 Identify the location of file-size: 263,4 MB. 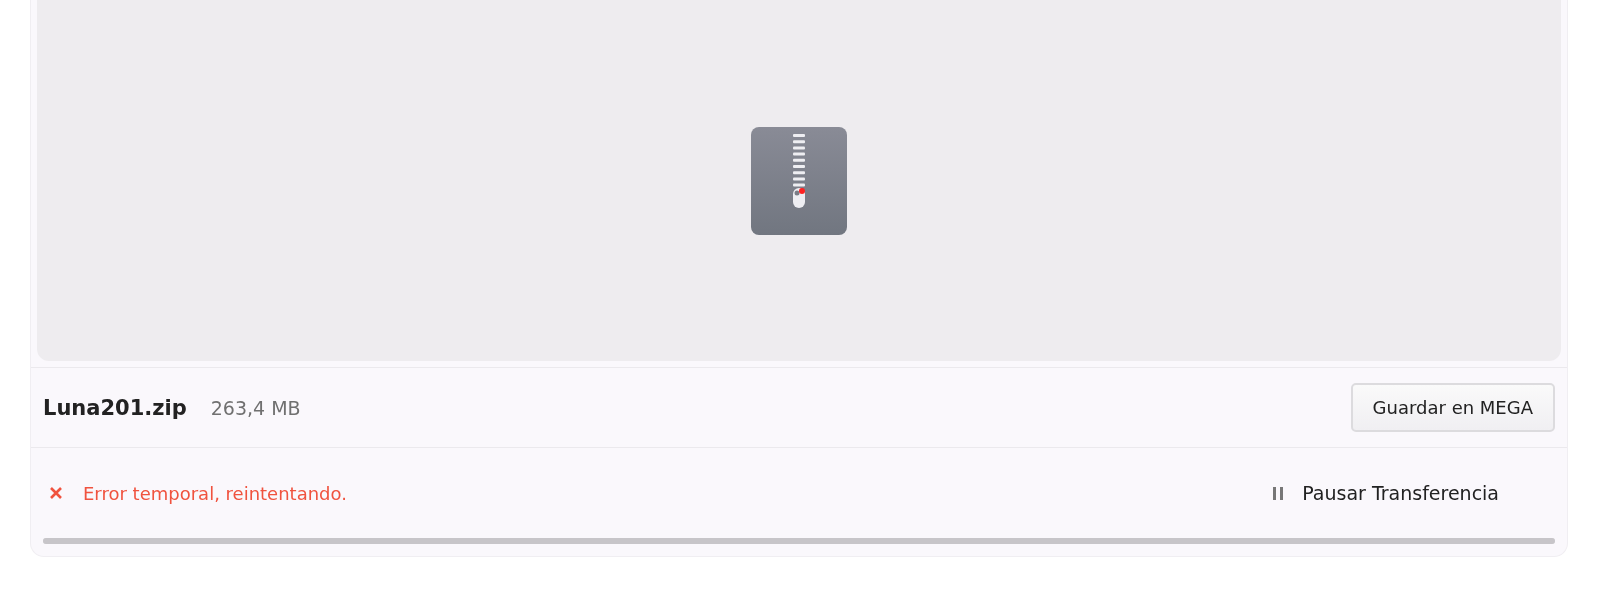
(255, 407).